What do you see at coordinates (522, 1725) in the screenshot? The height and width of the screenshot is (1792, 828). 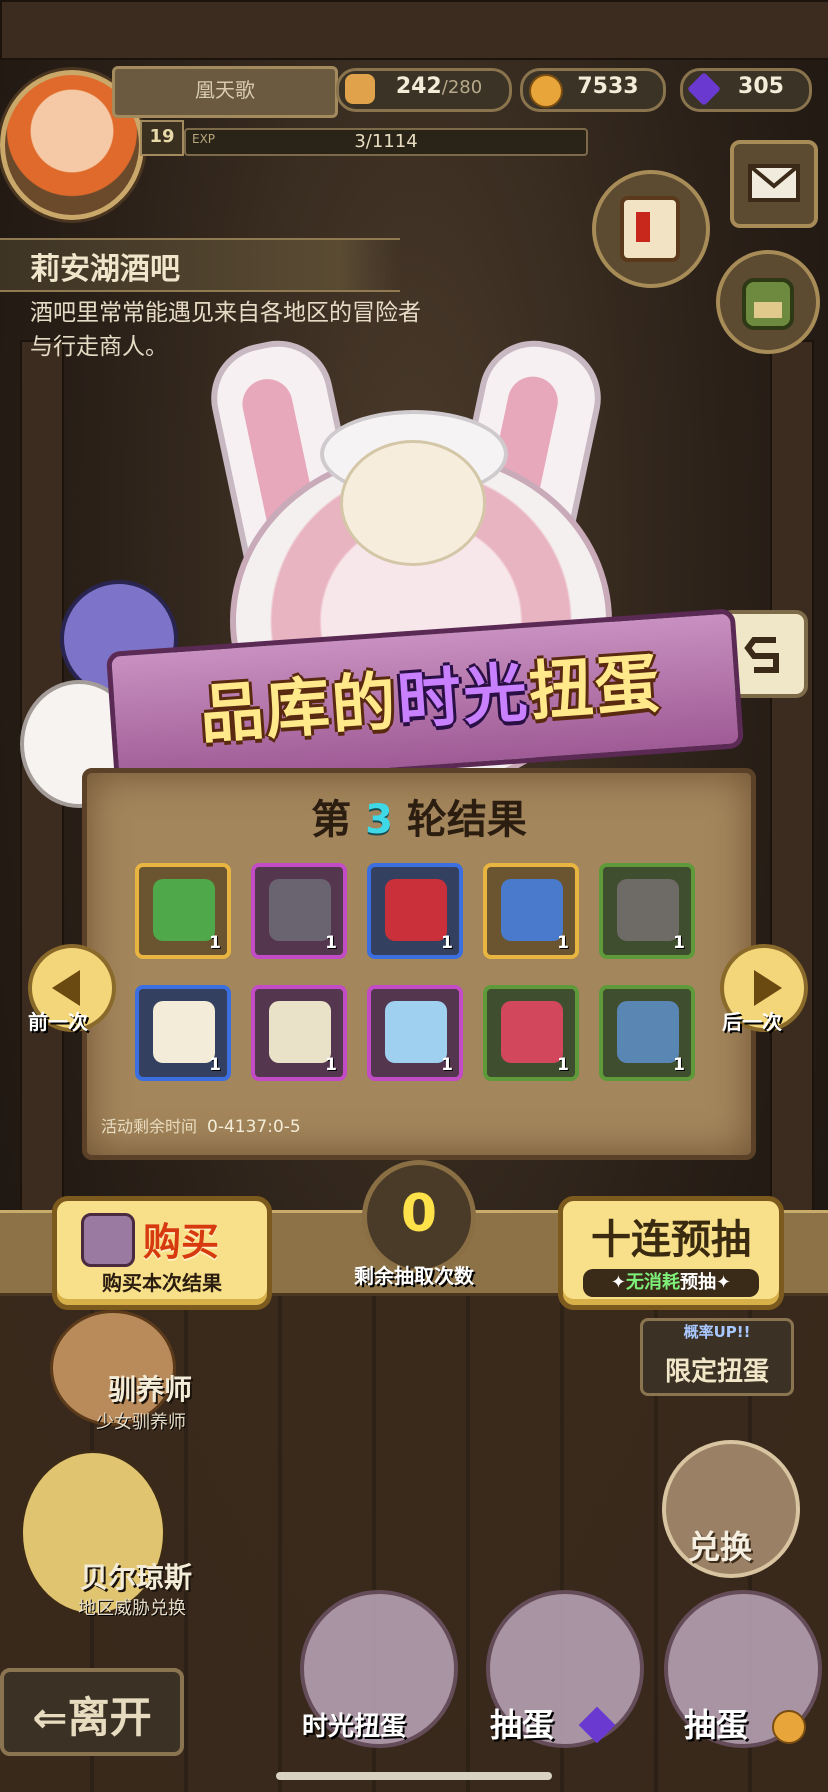 I see `gem-draw-label: 抽蛋` at bounding box center [522, 1725].